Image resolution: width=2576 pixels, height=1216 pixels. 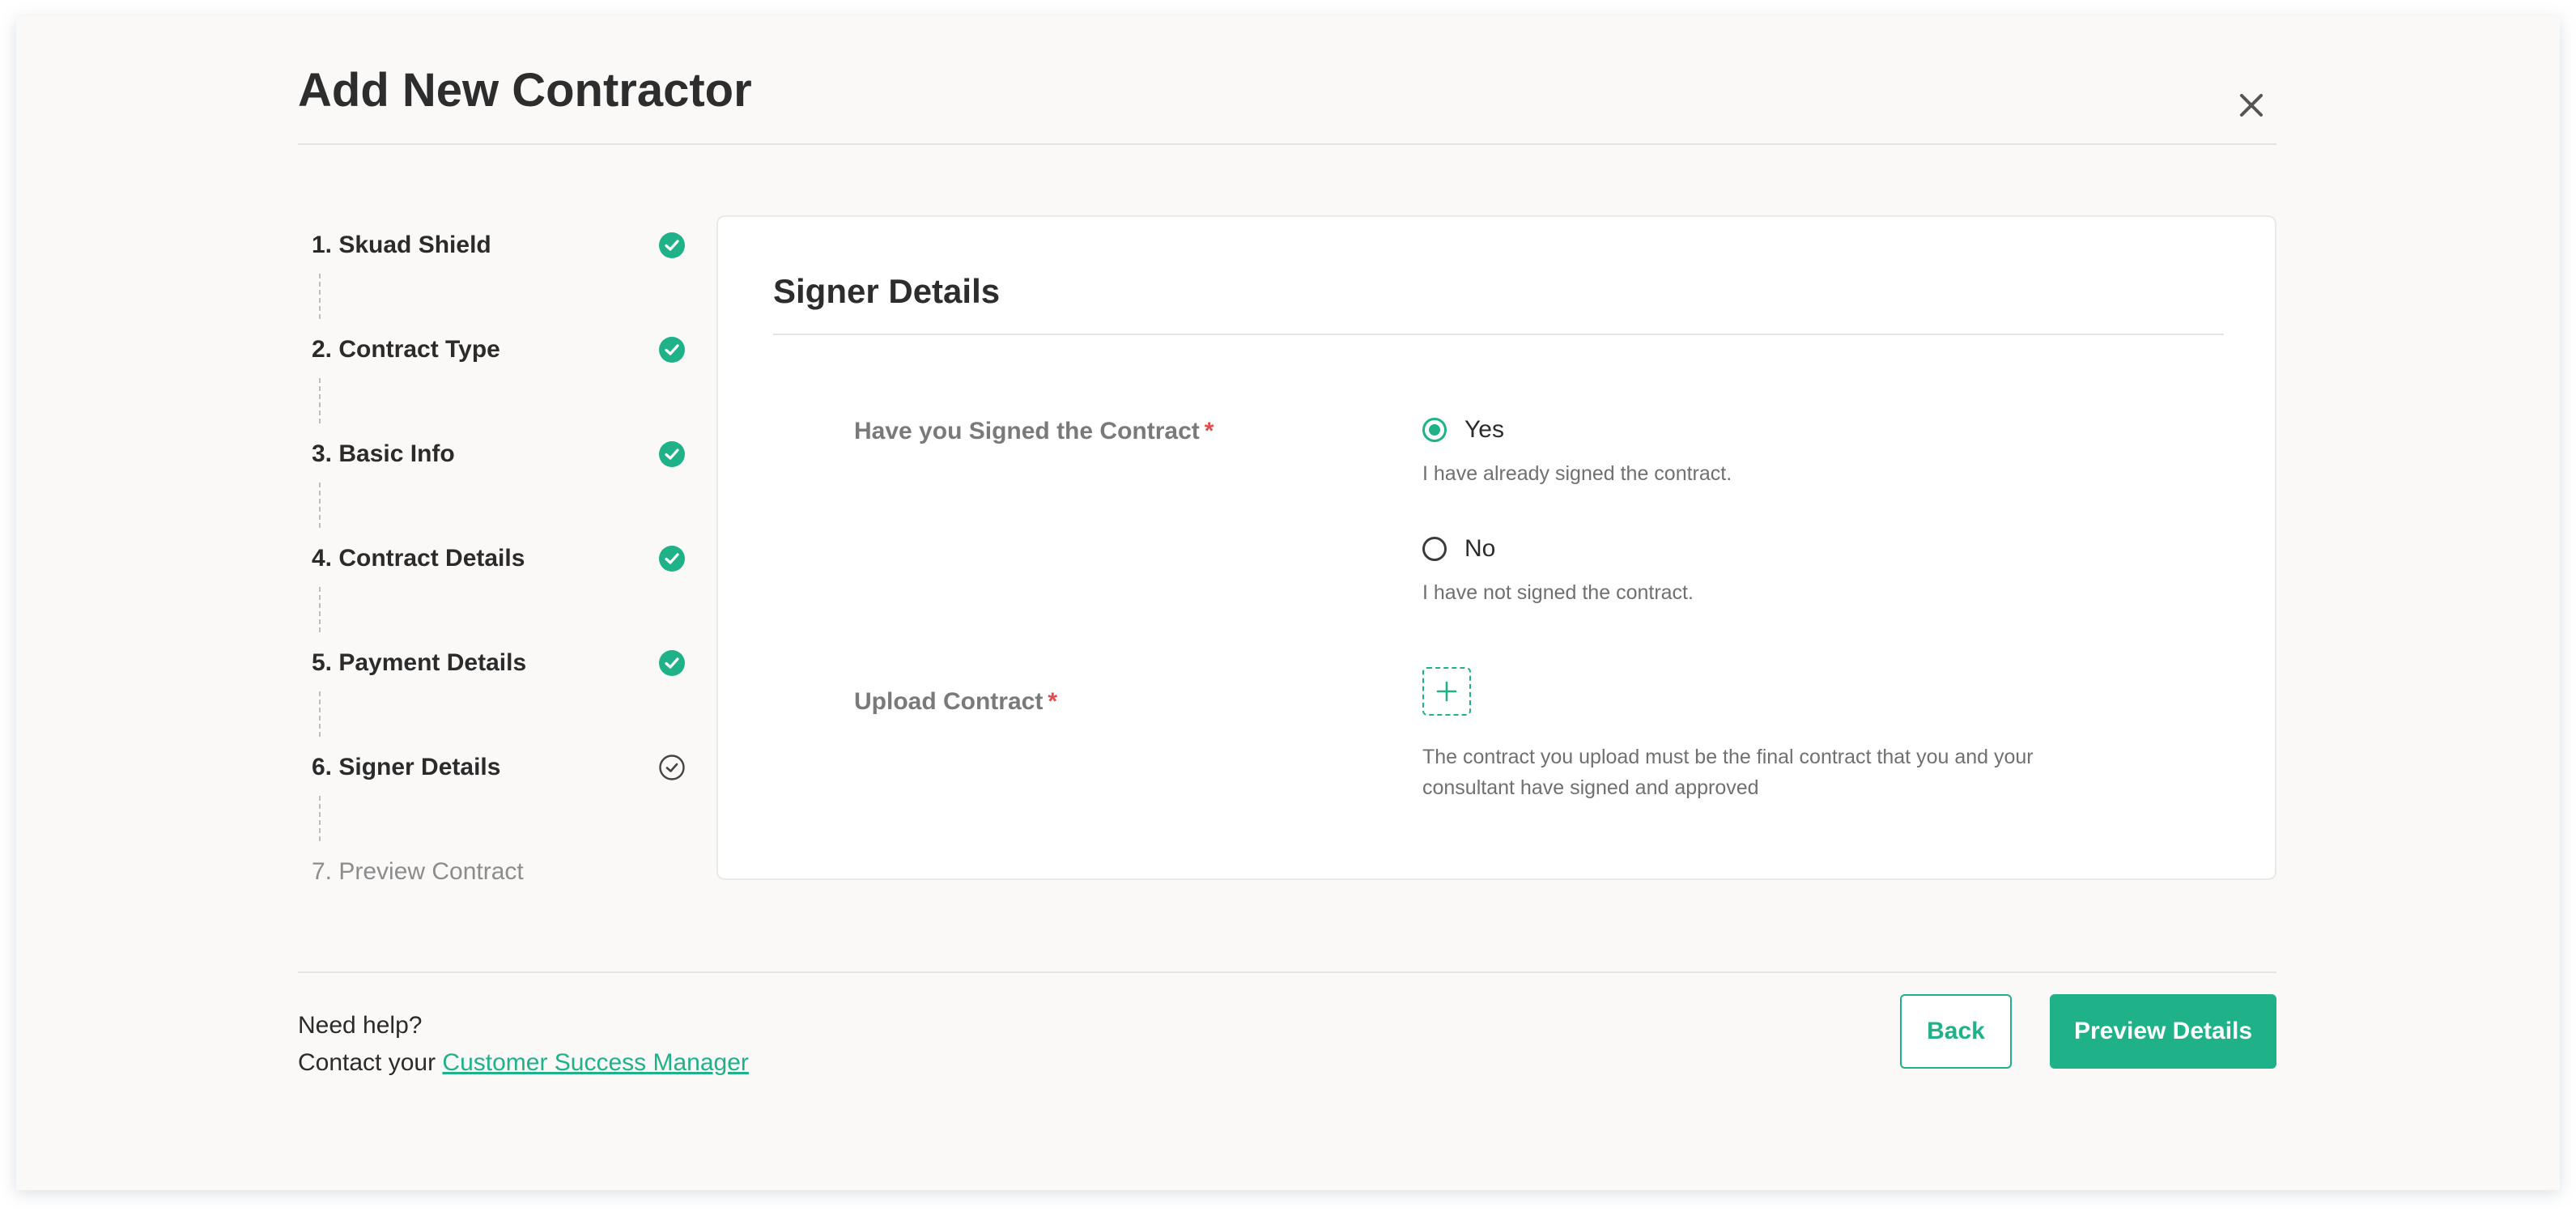 What do you see at coordinates (510, 488) in the screenshot?
I see `step-basic-info: 3. Basic Info` at bounding box center [510, 488].